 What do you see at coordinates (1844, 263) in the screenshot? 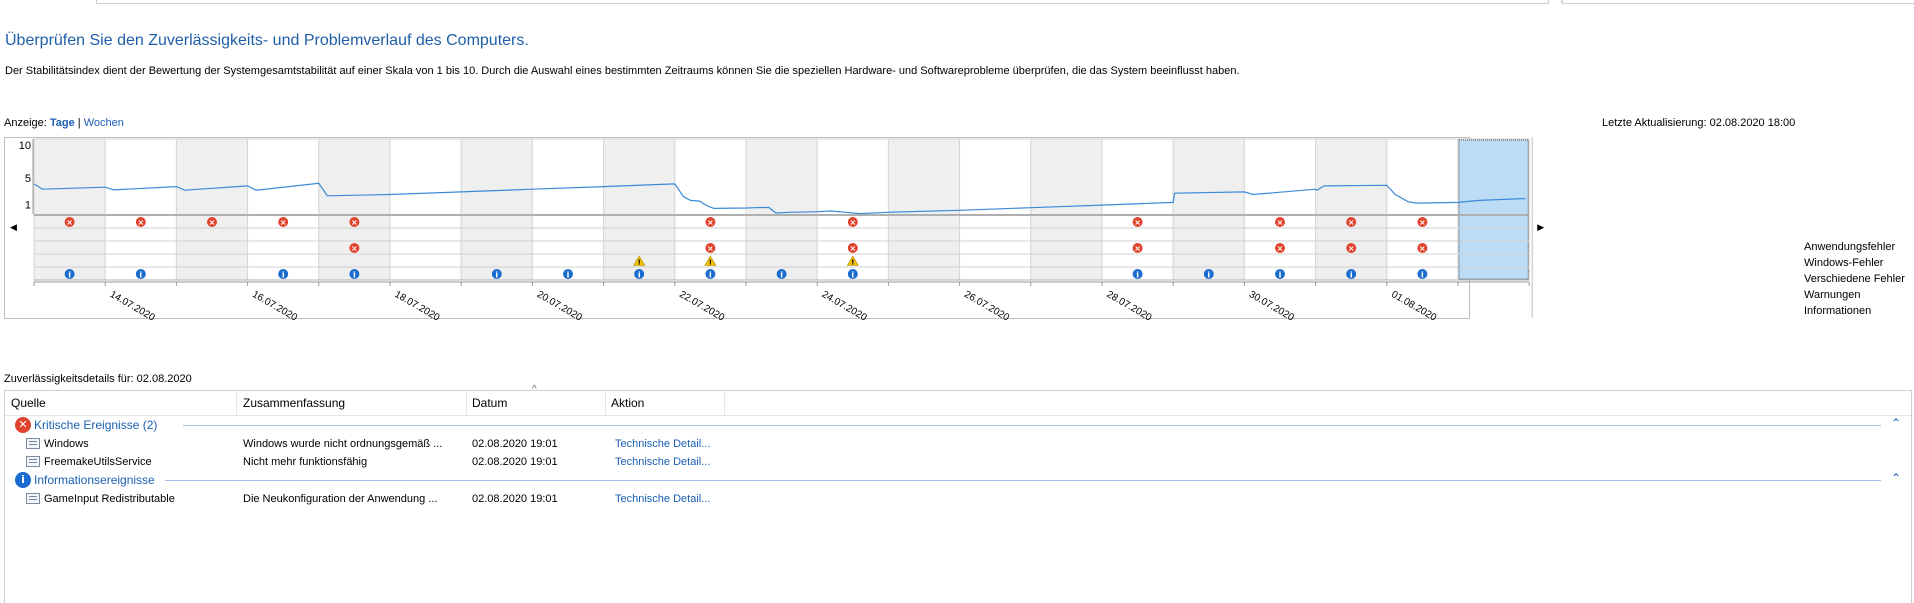
I see `legend-windows-errors: Windows-Fehler` at bounding box center [1844, 263].